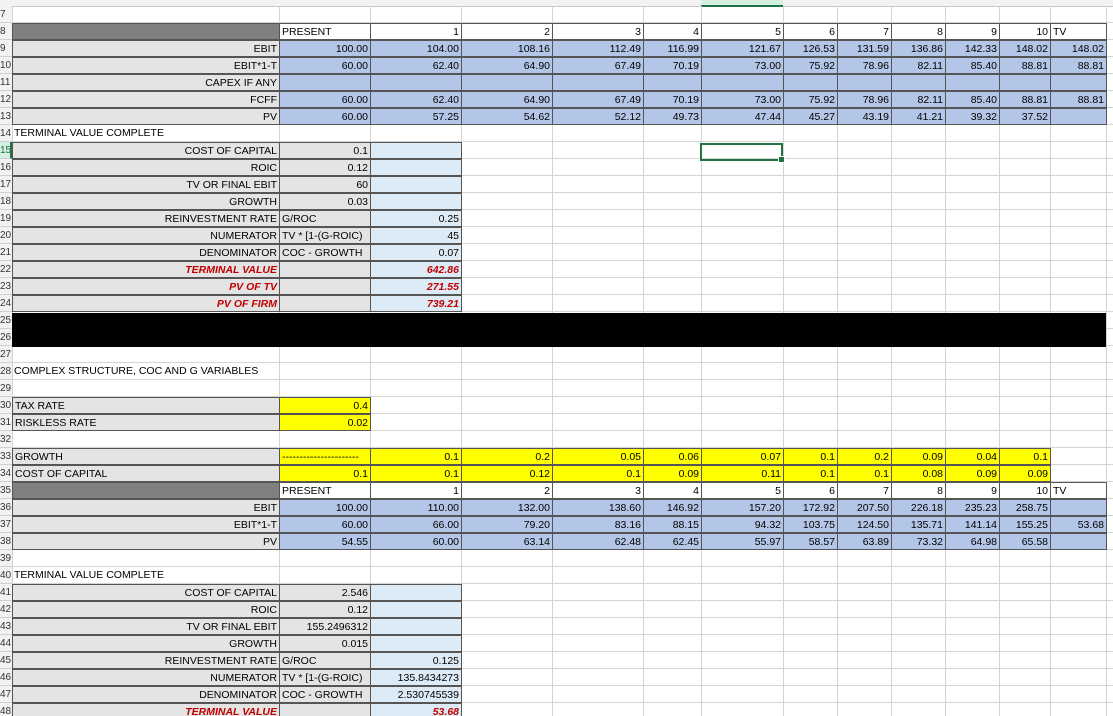  What do you see at coordinates (325, 235) in the screenshot?
I see `param-value: TV * [1-(G-ROIC)` at bounding box center [325, 235].